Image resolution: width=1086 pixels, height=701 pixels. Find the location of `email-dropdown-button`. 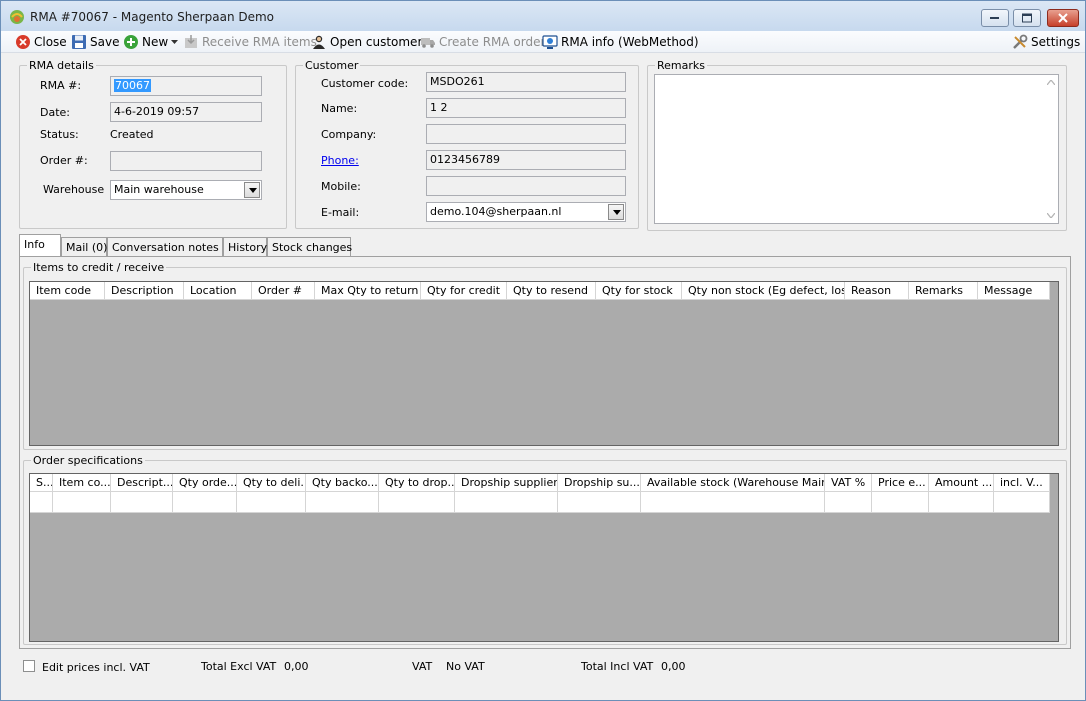

email-dropdown-button is located at coordinates (616, 212).